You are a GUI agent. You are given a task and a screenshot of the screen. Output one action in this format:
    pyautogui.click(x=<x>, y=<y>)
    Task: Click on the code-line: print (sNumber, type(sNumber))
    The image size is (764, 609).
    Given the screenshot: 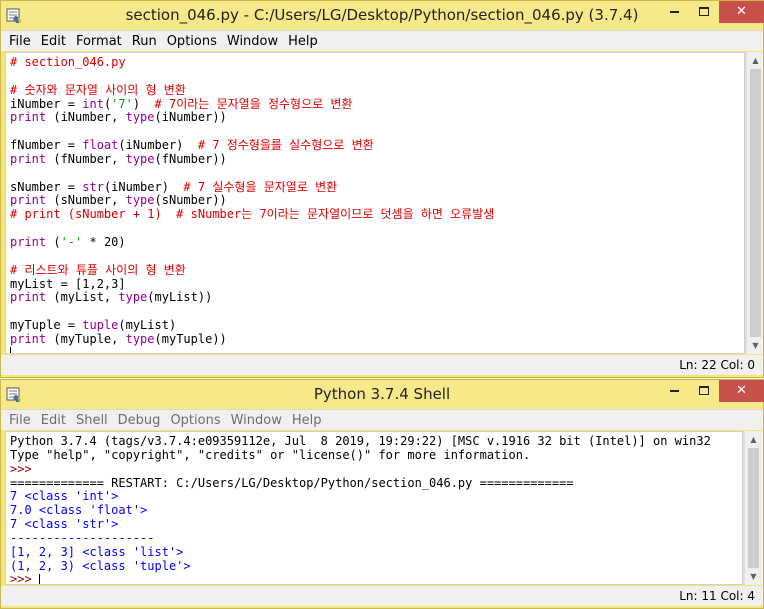 What is the action you would take?
    pyautogui.click(x=377, y=201)
    